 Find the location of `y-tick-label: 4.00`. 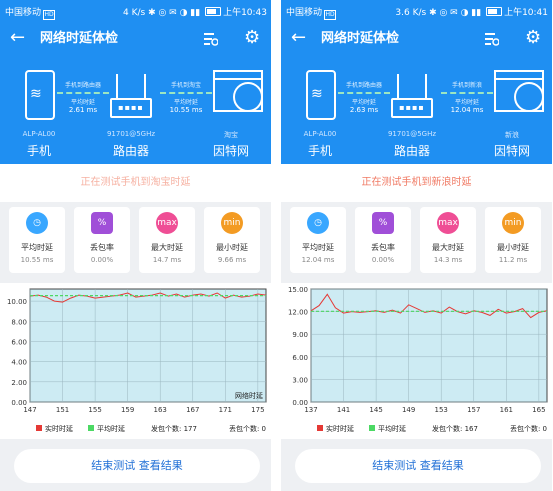

y-tick-label: 4.00 is located at coordinates (19, 363).